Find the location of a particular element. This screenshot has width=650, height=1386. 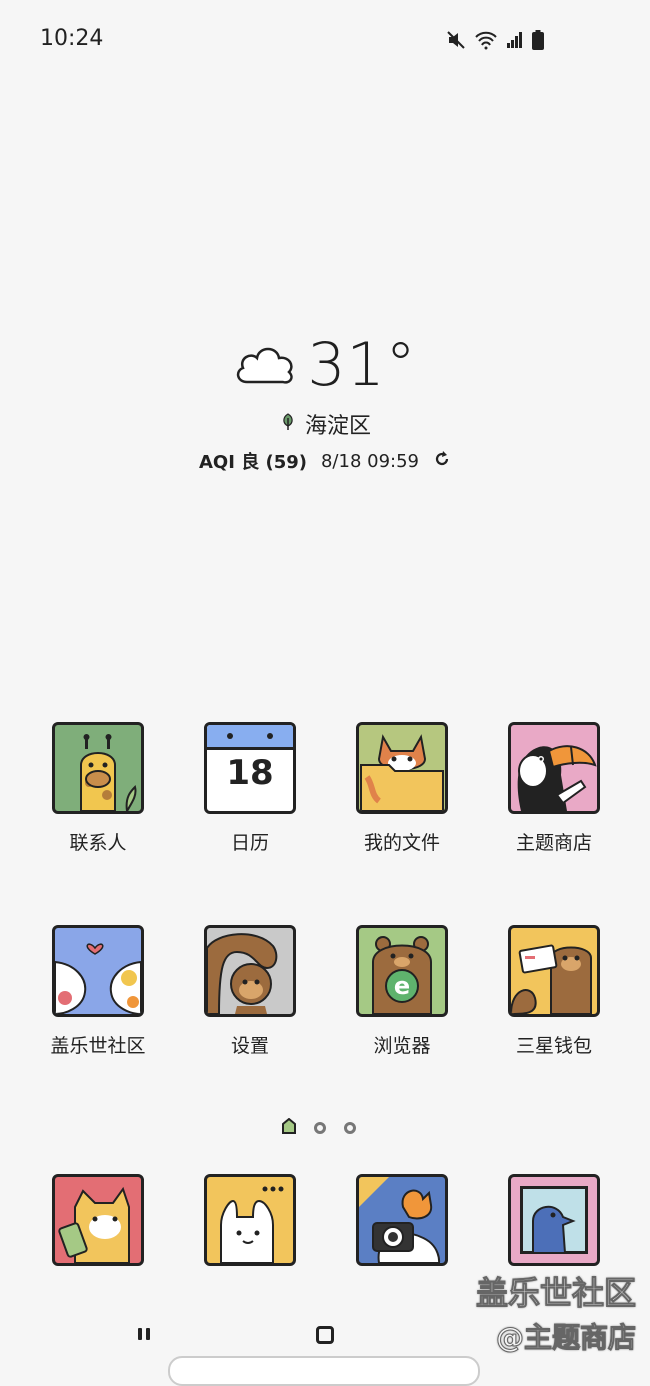

fox-folder-icon is located at coordinates (402, 768).